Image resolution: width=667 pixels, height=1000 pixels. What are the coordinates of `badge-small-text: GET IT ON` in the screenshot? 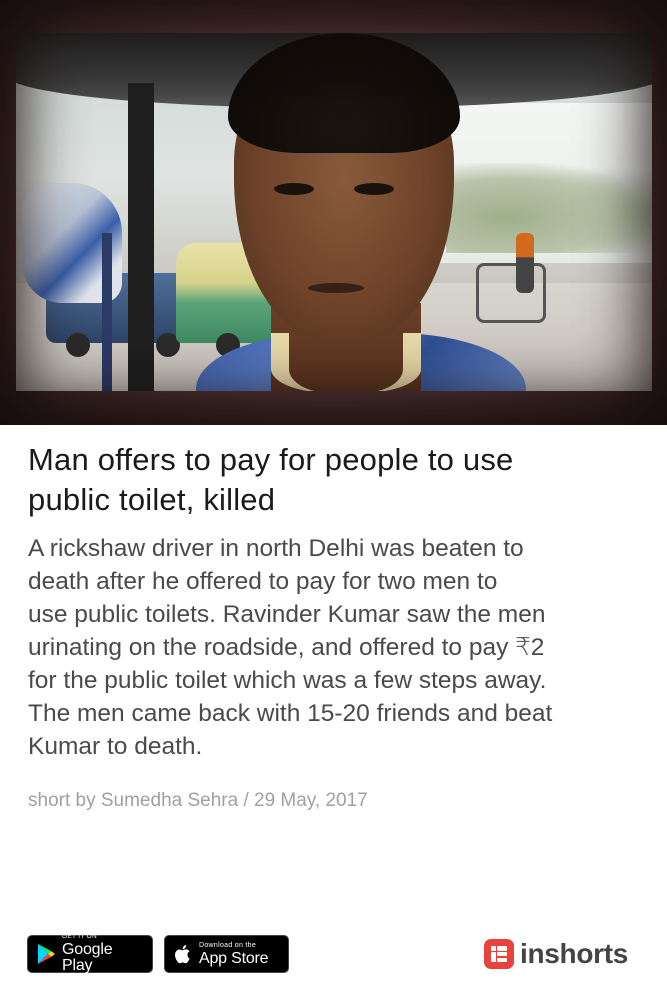 It's located at (79, 936).